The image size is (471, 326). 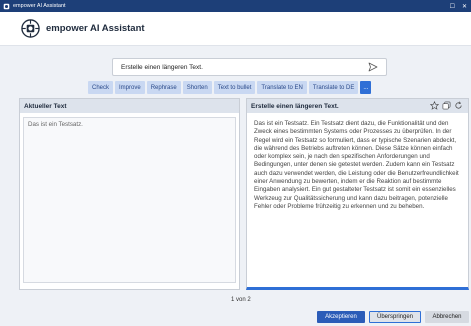 I want to click on result-panel-title: Erstelle einen längeren Text., so click(x=295, y=106).